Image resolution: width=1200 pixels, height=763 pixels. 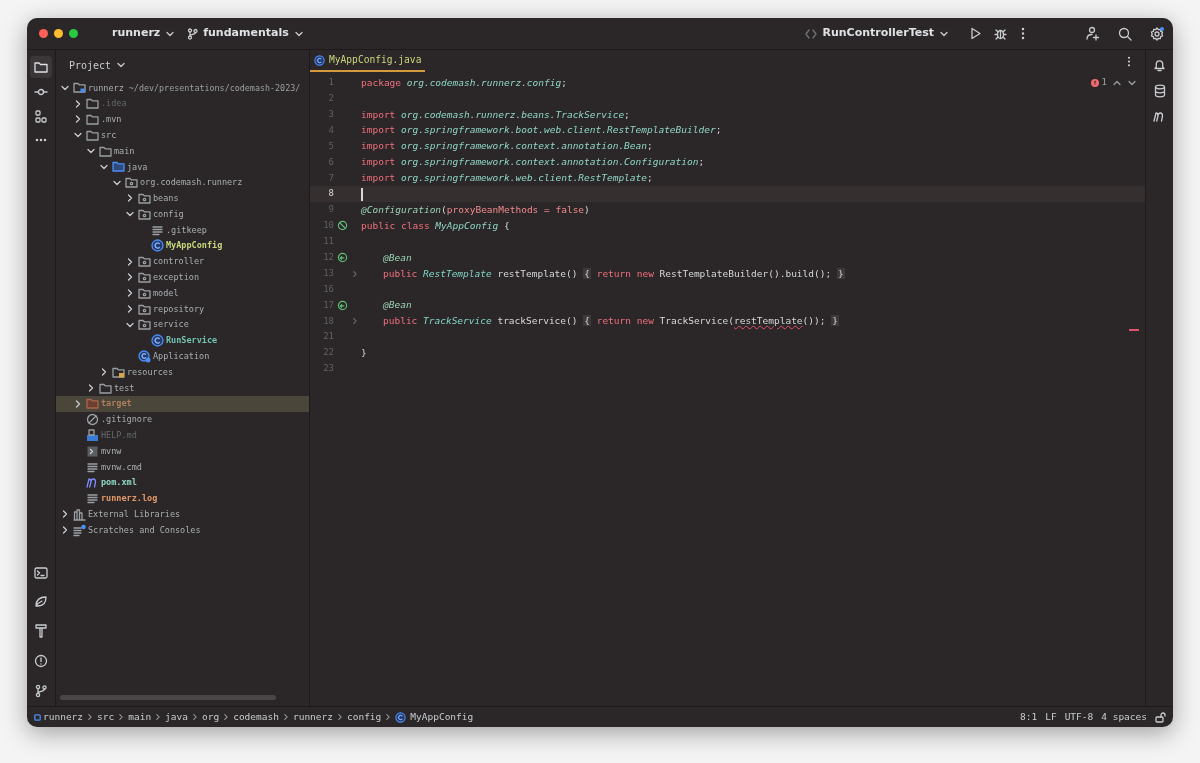 I want to click on tree-item: resources, so click(x=182, y=372).